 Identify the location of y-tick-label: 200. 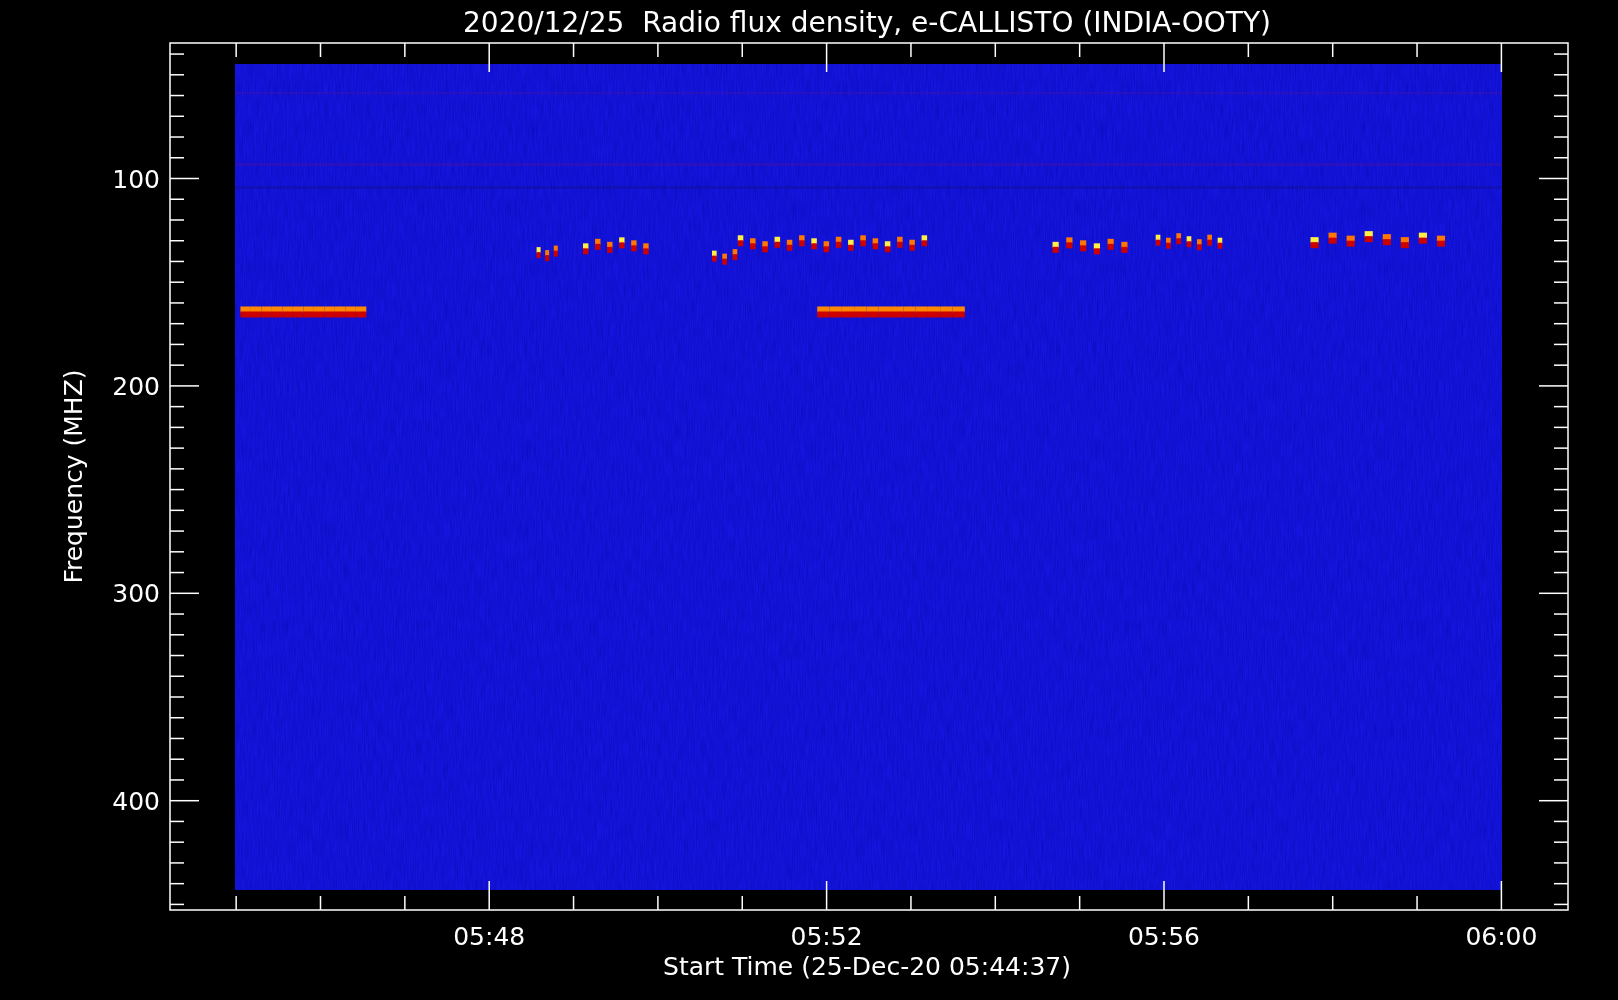
(136, 386).